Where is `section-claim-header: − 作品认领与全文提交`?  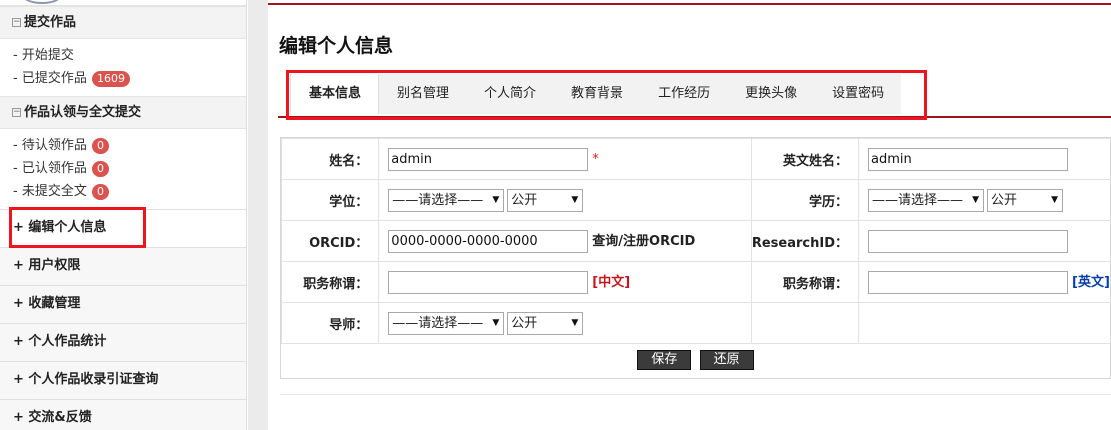
section-claim-header: − 作品认领与全文提交 is located at coordinates (123, 112).